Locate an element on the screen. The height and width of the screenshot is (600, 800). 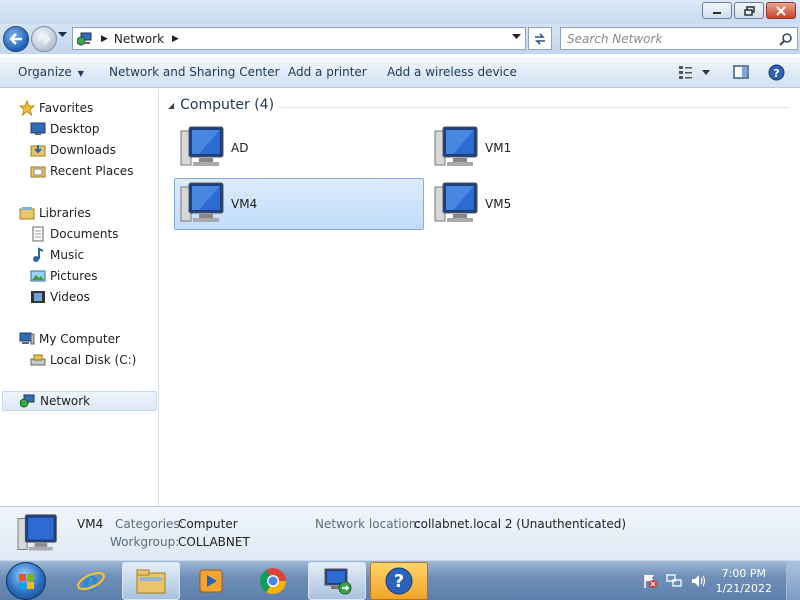
nav-network: Network is located at coordinates (79, 401).